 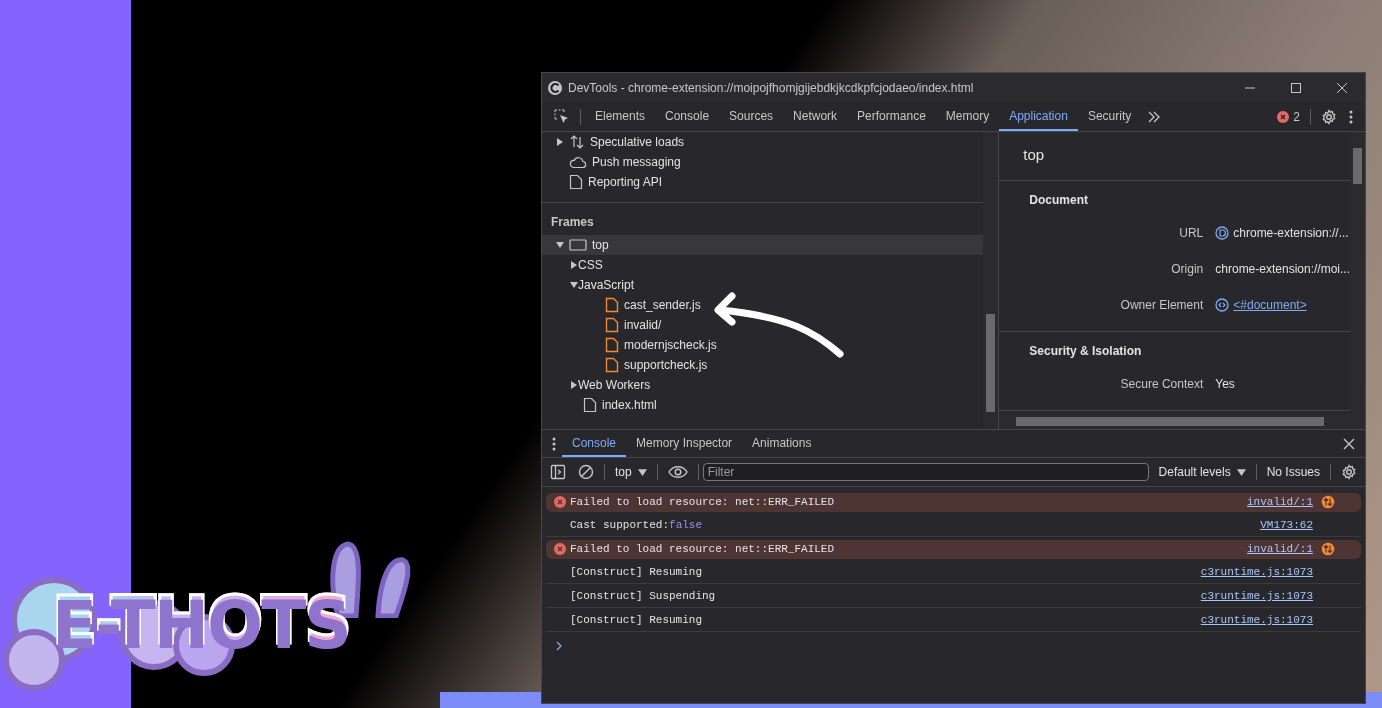 What do you see at coordinates (559, 646) in the screenshot?
I see `prompt-icon` at bounding box center [559, 646].